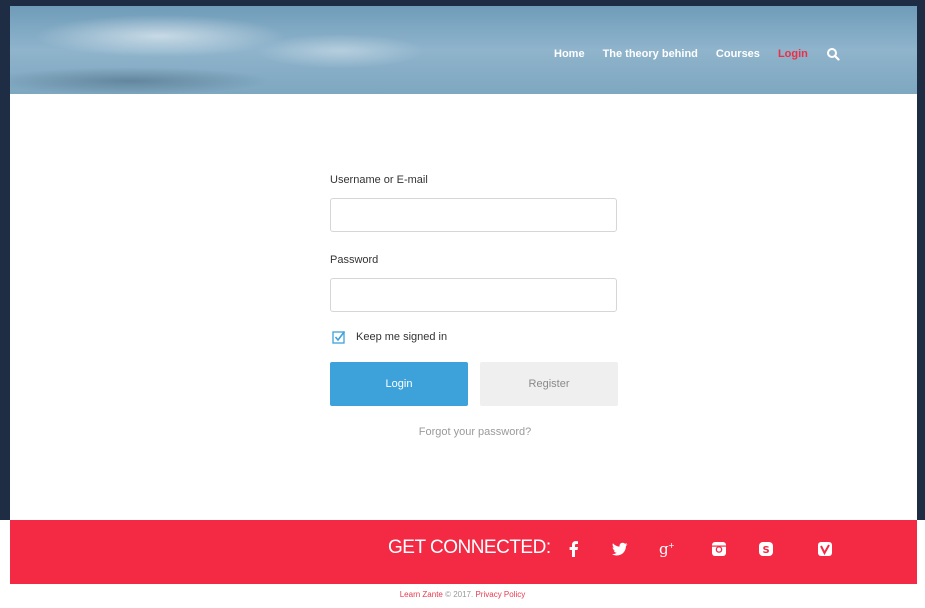 The width and height of the screenshot is (925, 608). I want to click on window-frame-right, so click(921, 260).